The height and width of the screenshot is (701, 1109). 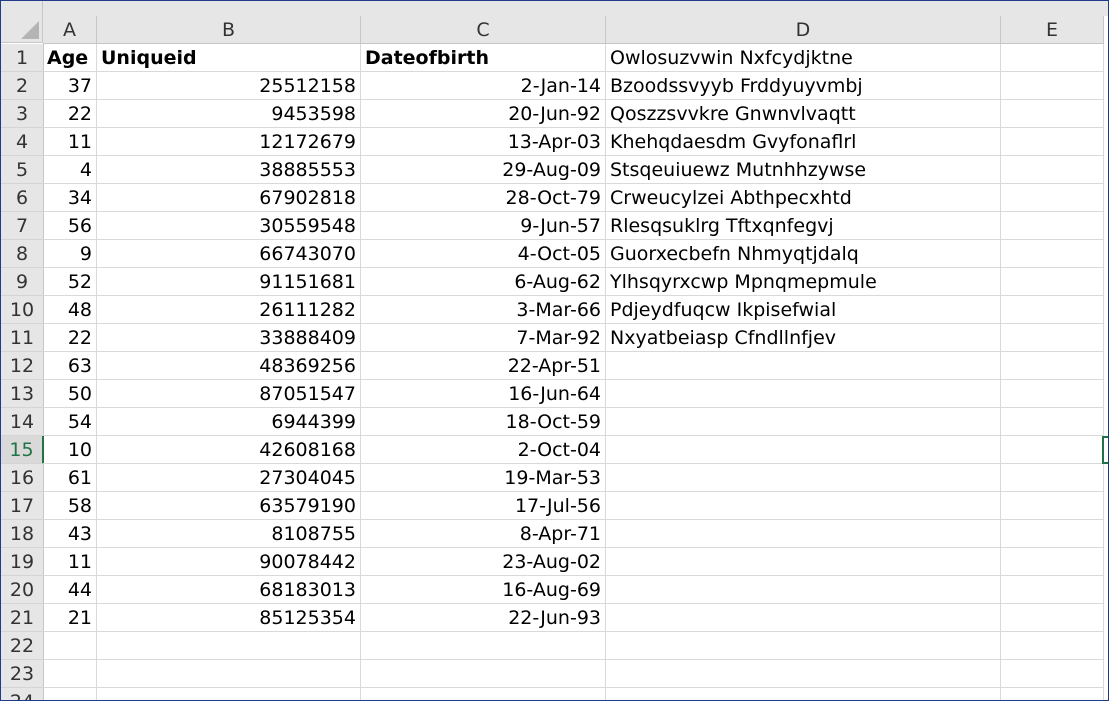 What do you see at coordinates (22, 86) in the screenshot?
I see `row-header-2: 2` at bounding box center [22, 86].